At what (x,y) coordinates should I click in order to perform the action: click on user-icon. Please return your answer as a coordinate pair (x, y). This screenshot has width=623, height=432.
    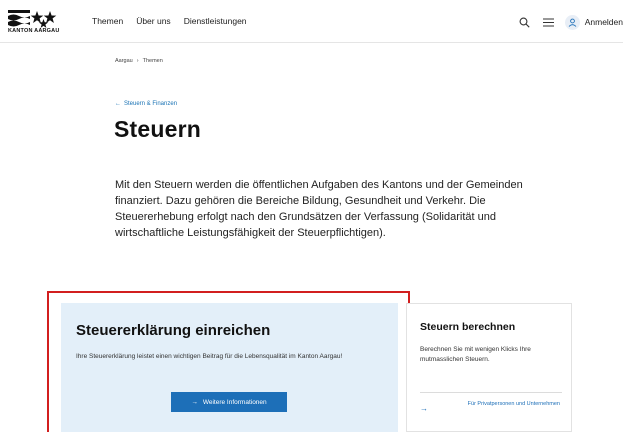
    Looking at the image, I should click on (572, 22).